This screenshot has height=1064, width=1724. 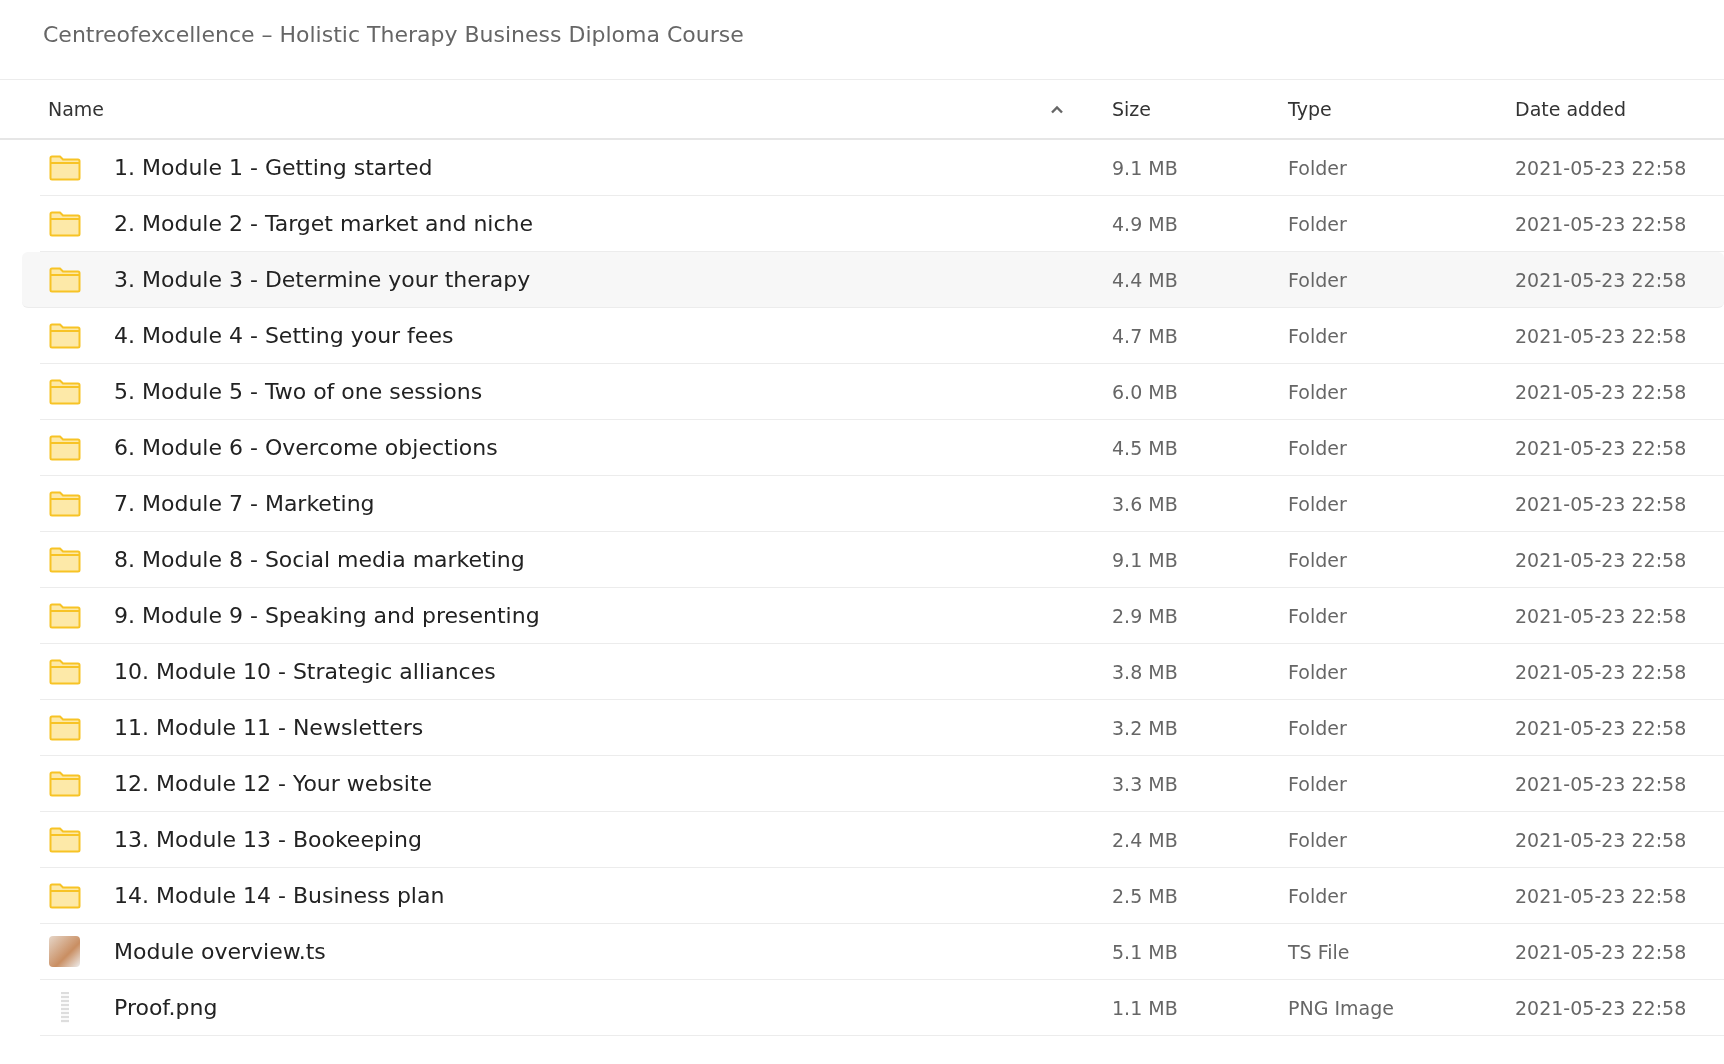 I want to click on file-name: Module overview.ts, so click(x=613, y=951).